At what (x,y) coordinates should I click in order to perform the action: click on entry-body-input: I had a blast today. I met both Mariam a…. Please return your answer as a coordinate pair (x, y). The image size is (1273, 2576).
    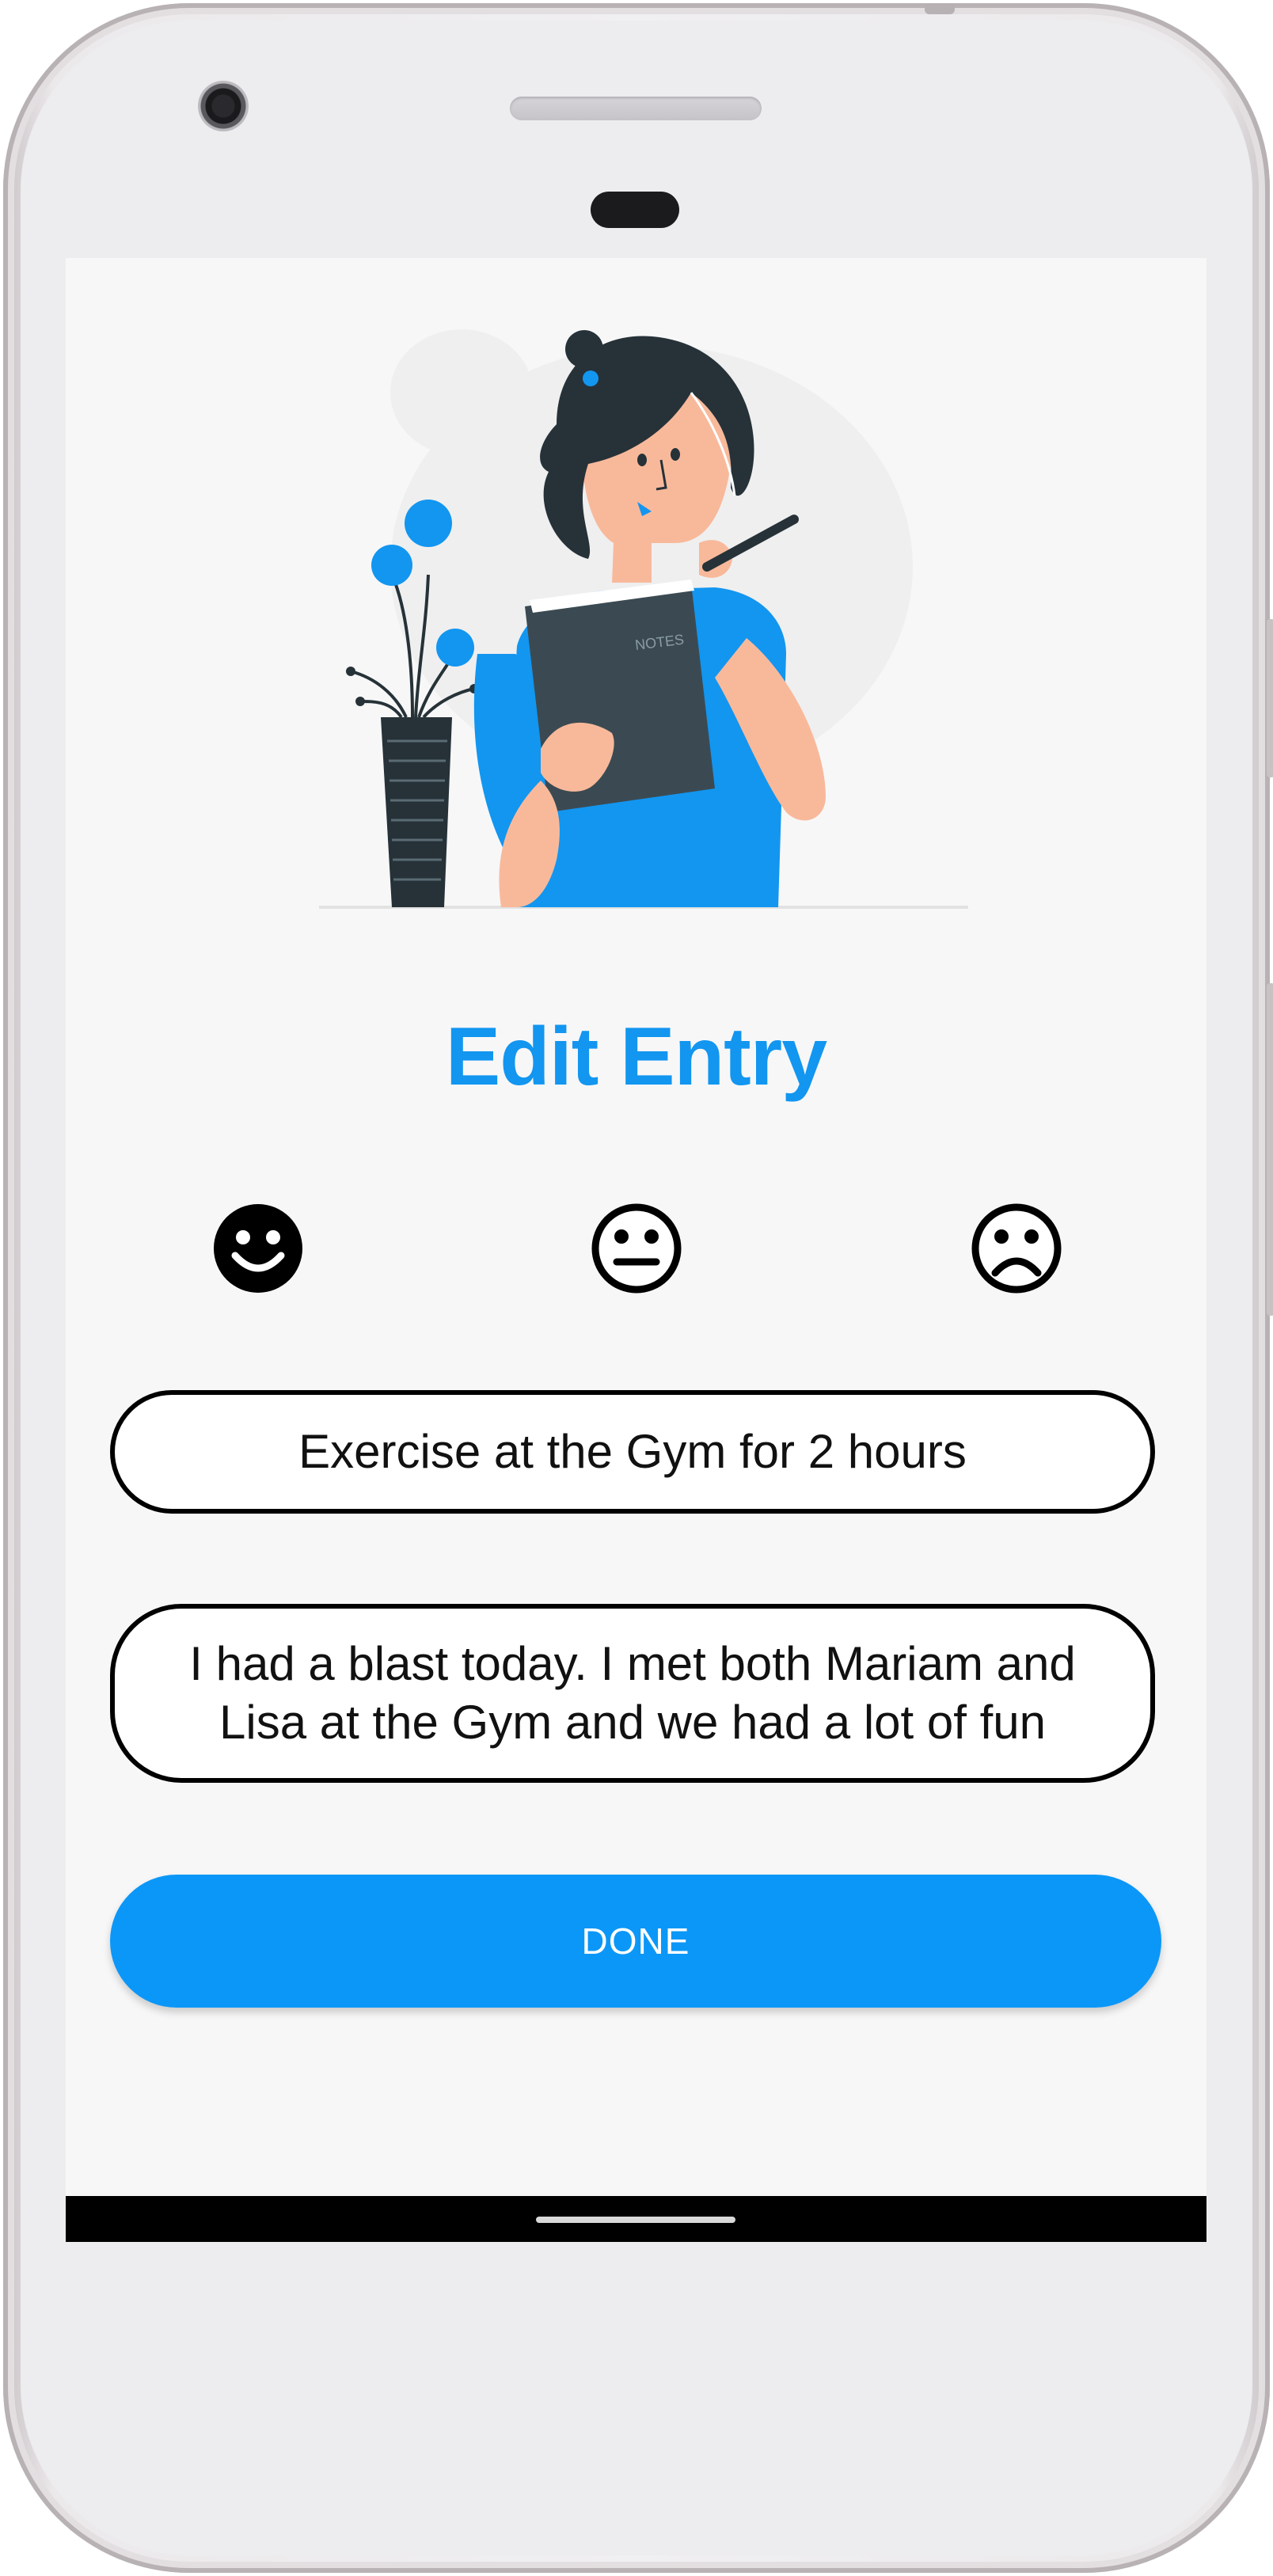
    Looking at the image, I should click on (632, 1693).